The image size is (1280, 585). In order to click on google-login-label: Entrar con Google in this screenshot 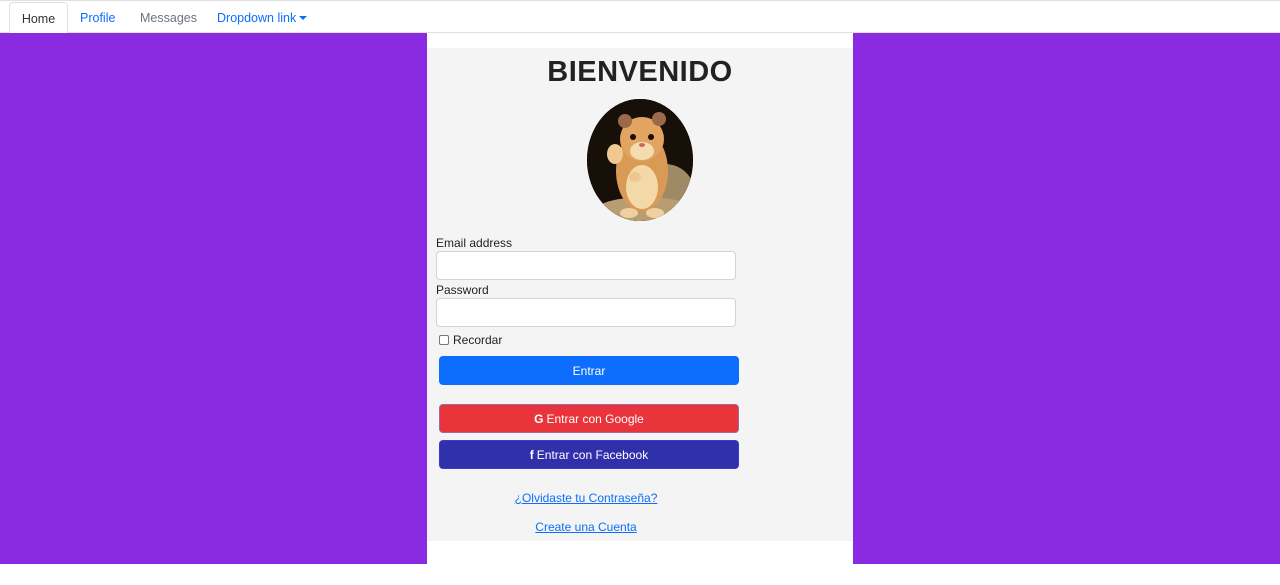, I will do `click(595, 419)`.